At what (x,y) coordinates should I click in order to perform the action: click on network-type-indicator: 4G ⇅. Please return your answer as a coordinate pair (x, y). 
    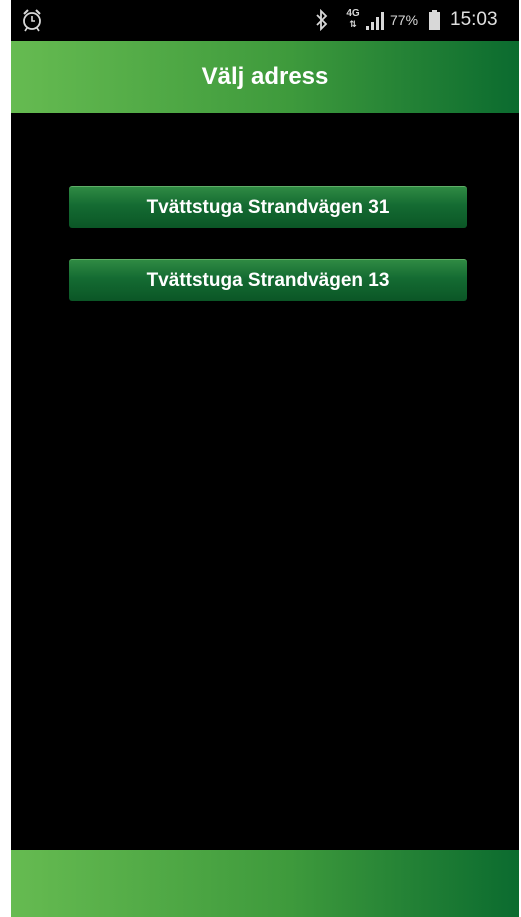
    Looking at the image, I should click on (353, 20).